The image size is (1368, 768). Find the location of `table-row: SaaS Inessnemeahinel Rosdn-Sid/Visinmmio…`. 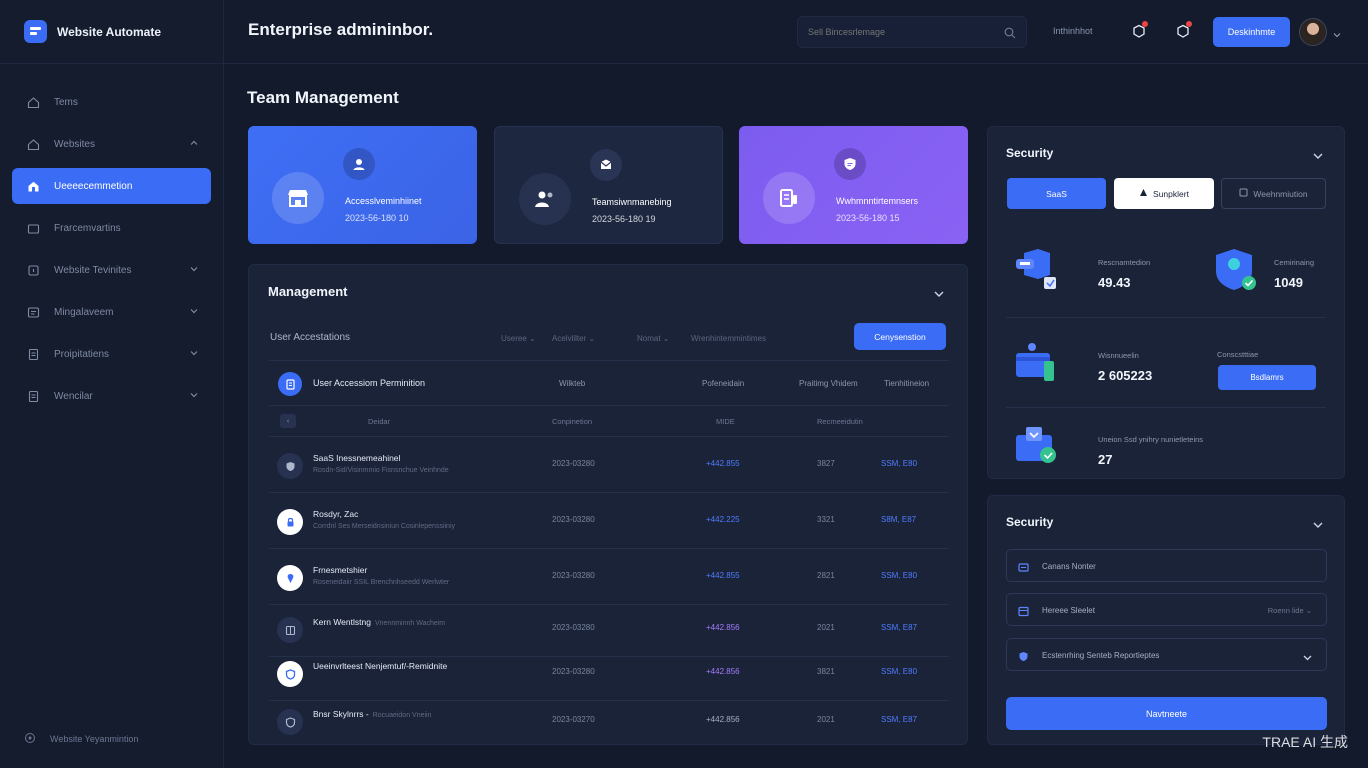

table-row: SaaS Inessnemeahinel Rosdn-Sid/Visinmmio… is located at coordinates (609, 466).